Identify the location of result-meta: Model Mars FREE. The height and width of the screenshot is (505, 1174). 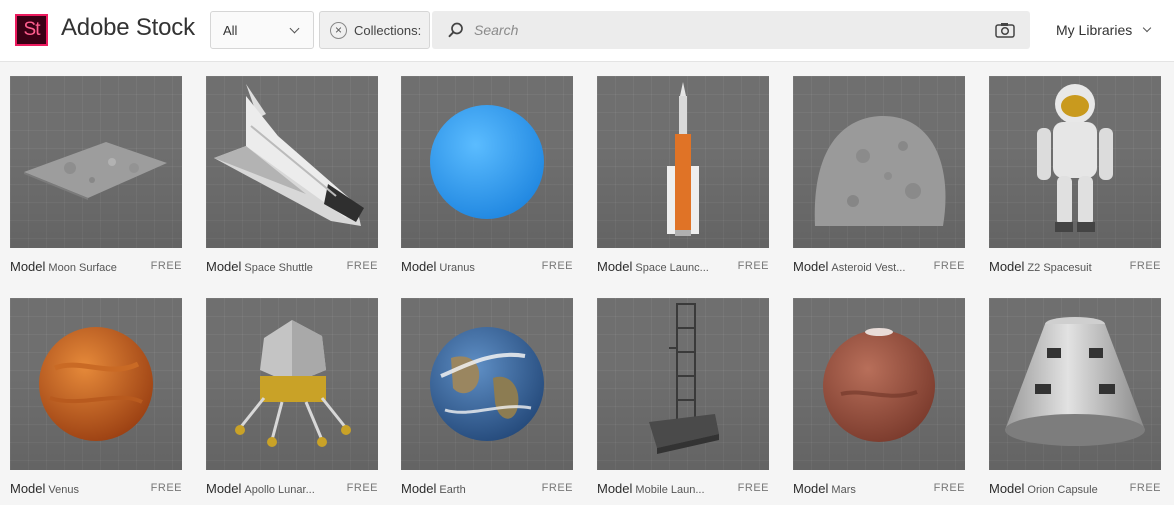
(879, 489).